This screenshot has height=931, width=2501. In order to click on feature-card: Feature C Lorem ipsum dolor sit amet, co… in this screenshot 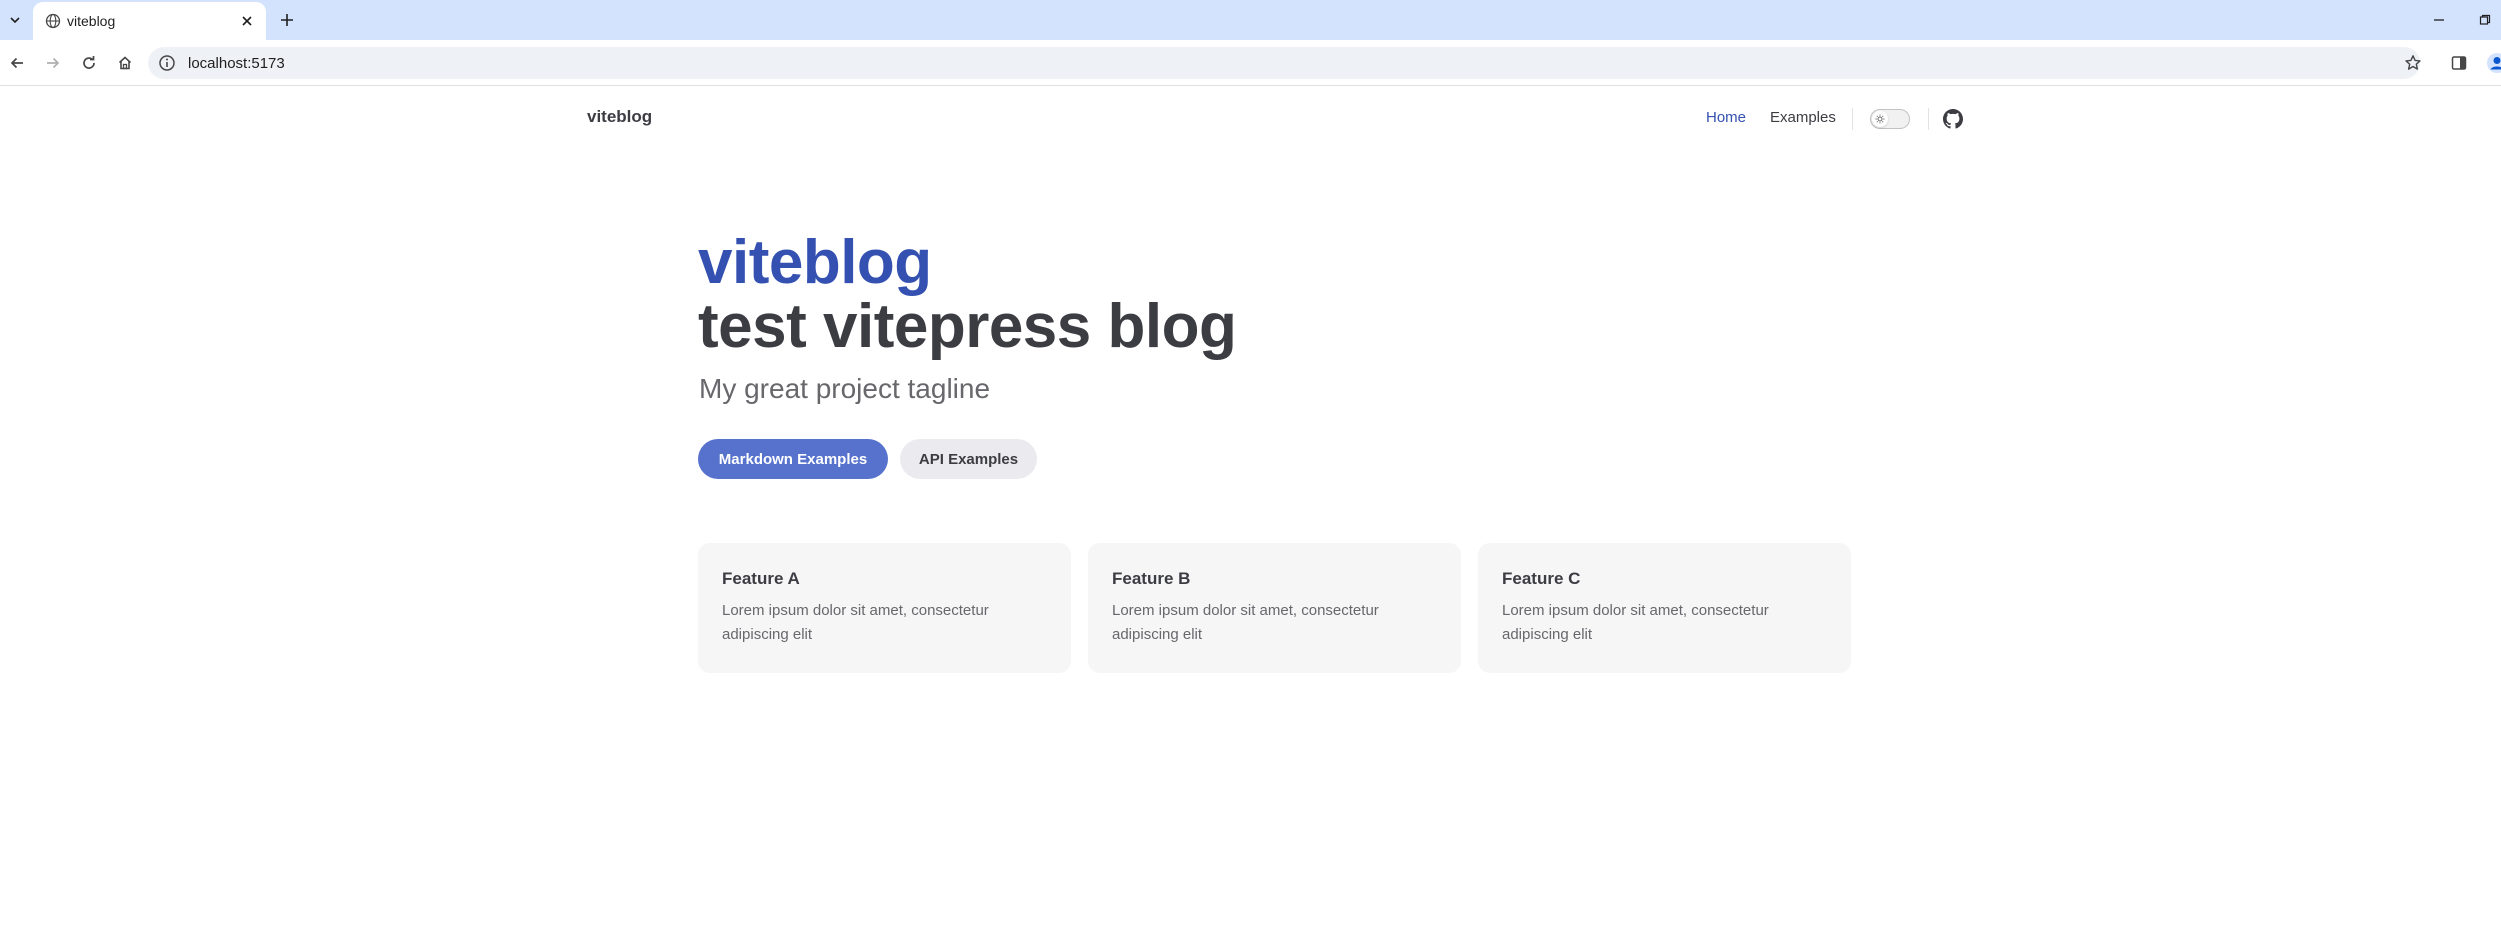, I will do `click(1664, 608)`.